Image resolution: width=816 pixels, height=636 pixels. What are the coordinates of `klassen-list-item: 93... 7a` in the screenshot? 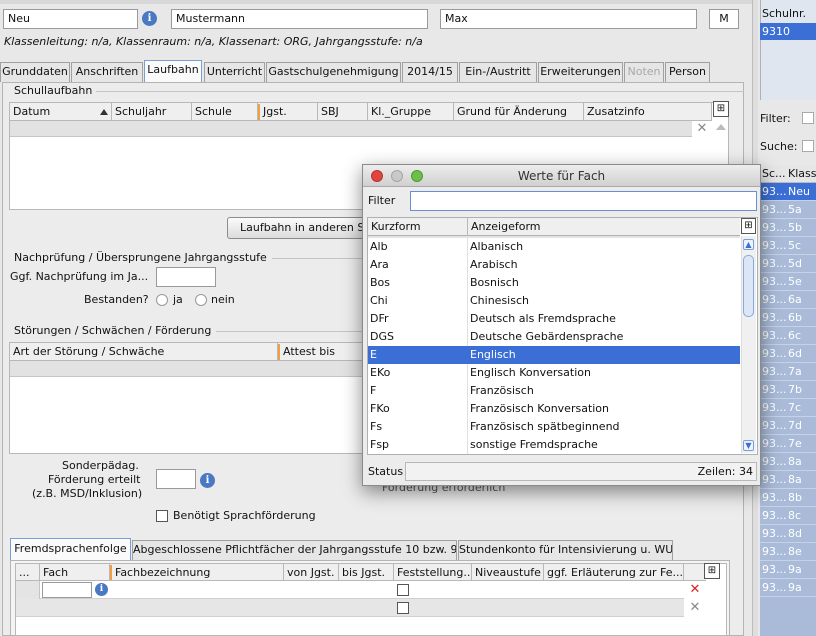 It's located at (788, 372).